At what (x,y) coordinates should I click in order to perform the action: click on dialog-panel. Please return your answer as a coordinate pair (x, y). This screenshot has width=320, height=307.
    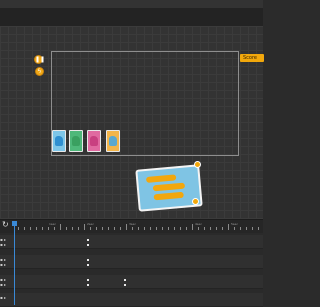
    Looking at the image, I should click on (169, 188).